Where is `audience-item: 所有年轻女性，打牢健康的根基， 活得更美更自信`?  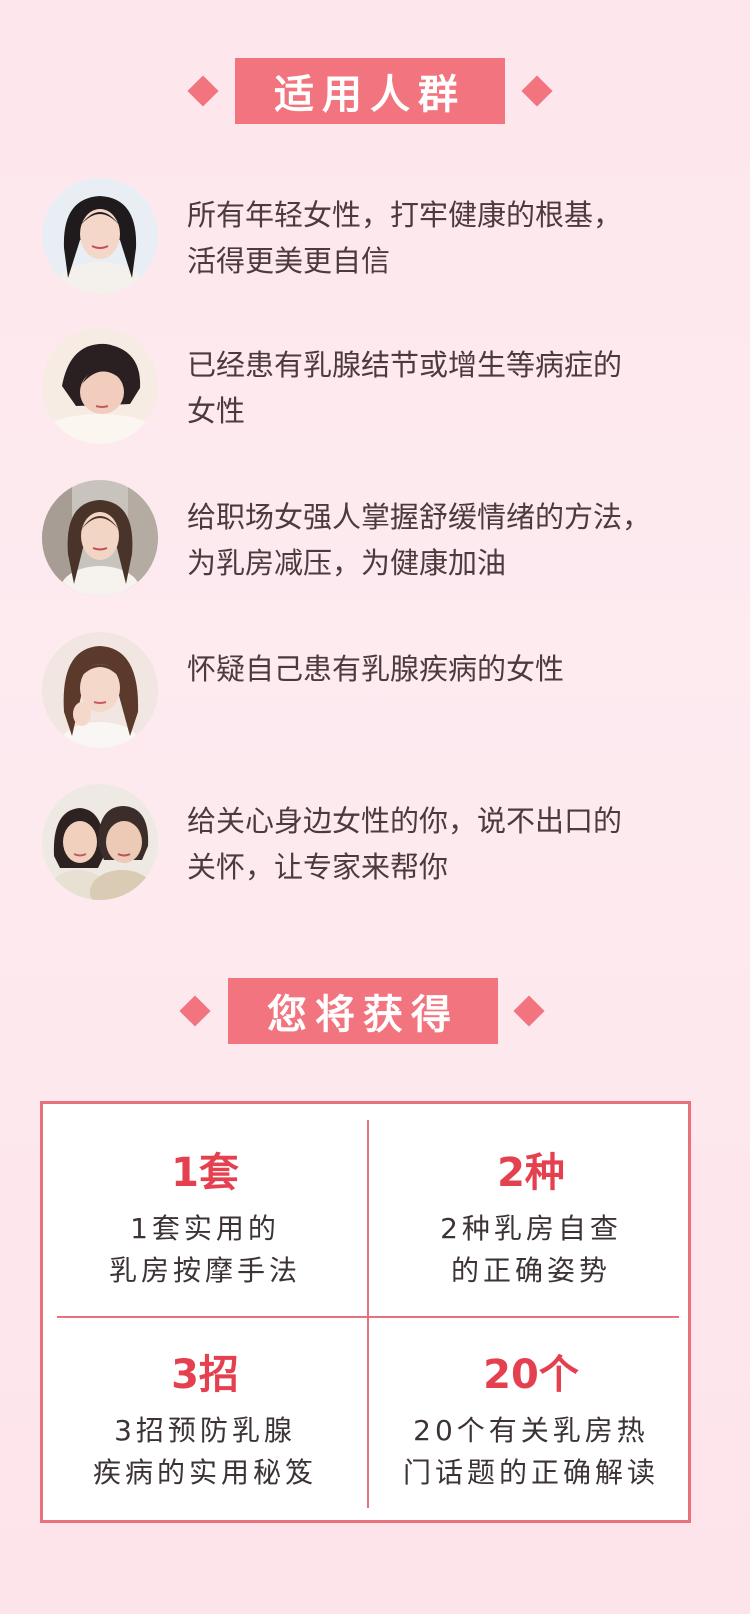
audience-item: 所有年轻女性，打牢健康的根基， 活得更美更自信 is located at coordinates (387, 238).